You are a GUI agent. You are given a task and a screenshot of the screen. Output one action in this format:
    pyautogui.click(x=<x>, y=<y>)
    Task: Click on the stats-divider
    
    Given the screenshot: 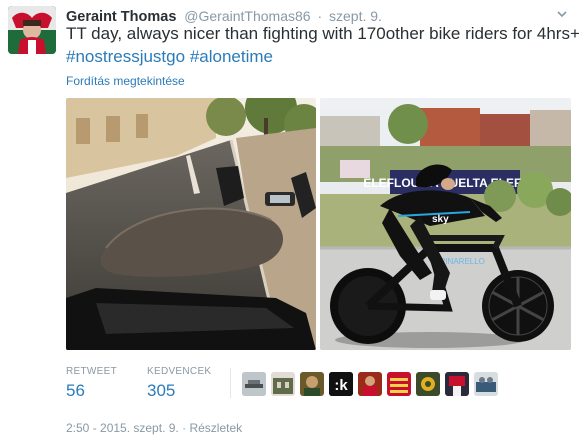 What is the action you would take?
    pyautogui.click(x=230, y=383)
    